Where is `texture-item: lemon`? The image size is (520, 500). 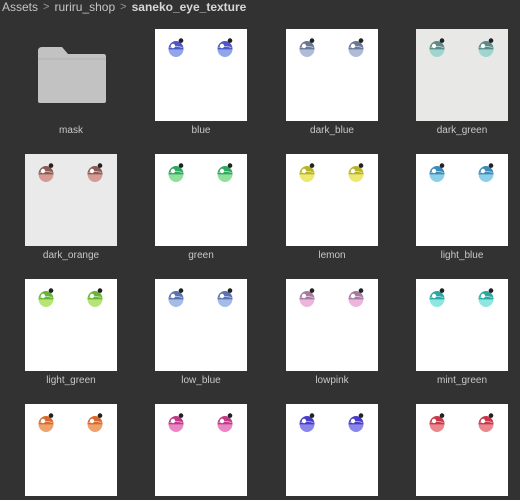 texture-item: lemon is located at coordinates (326, 193).